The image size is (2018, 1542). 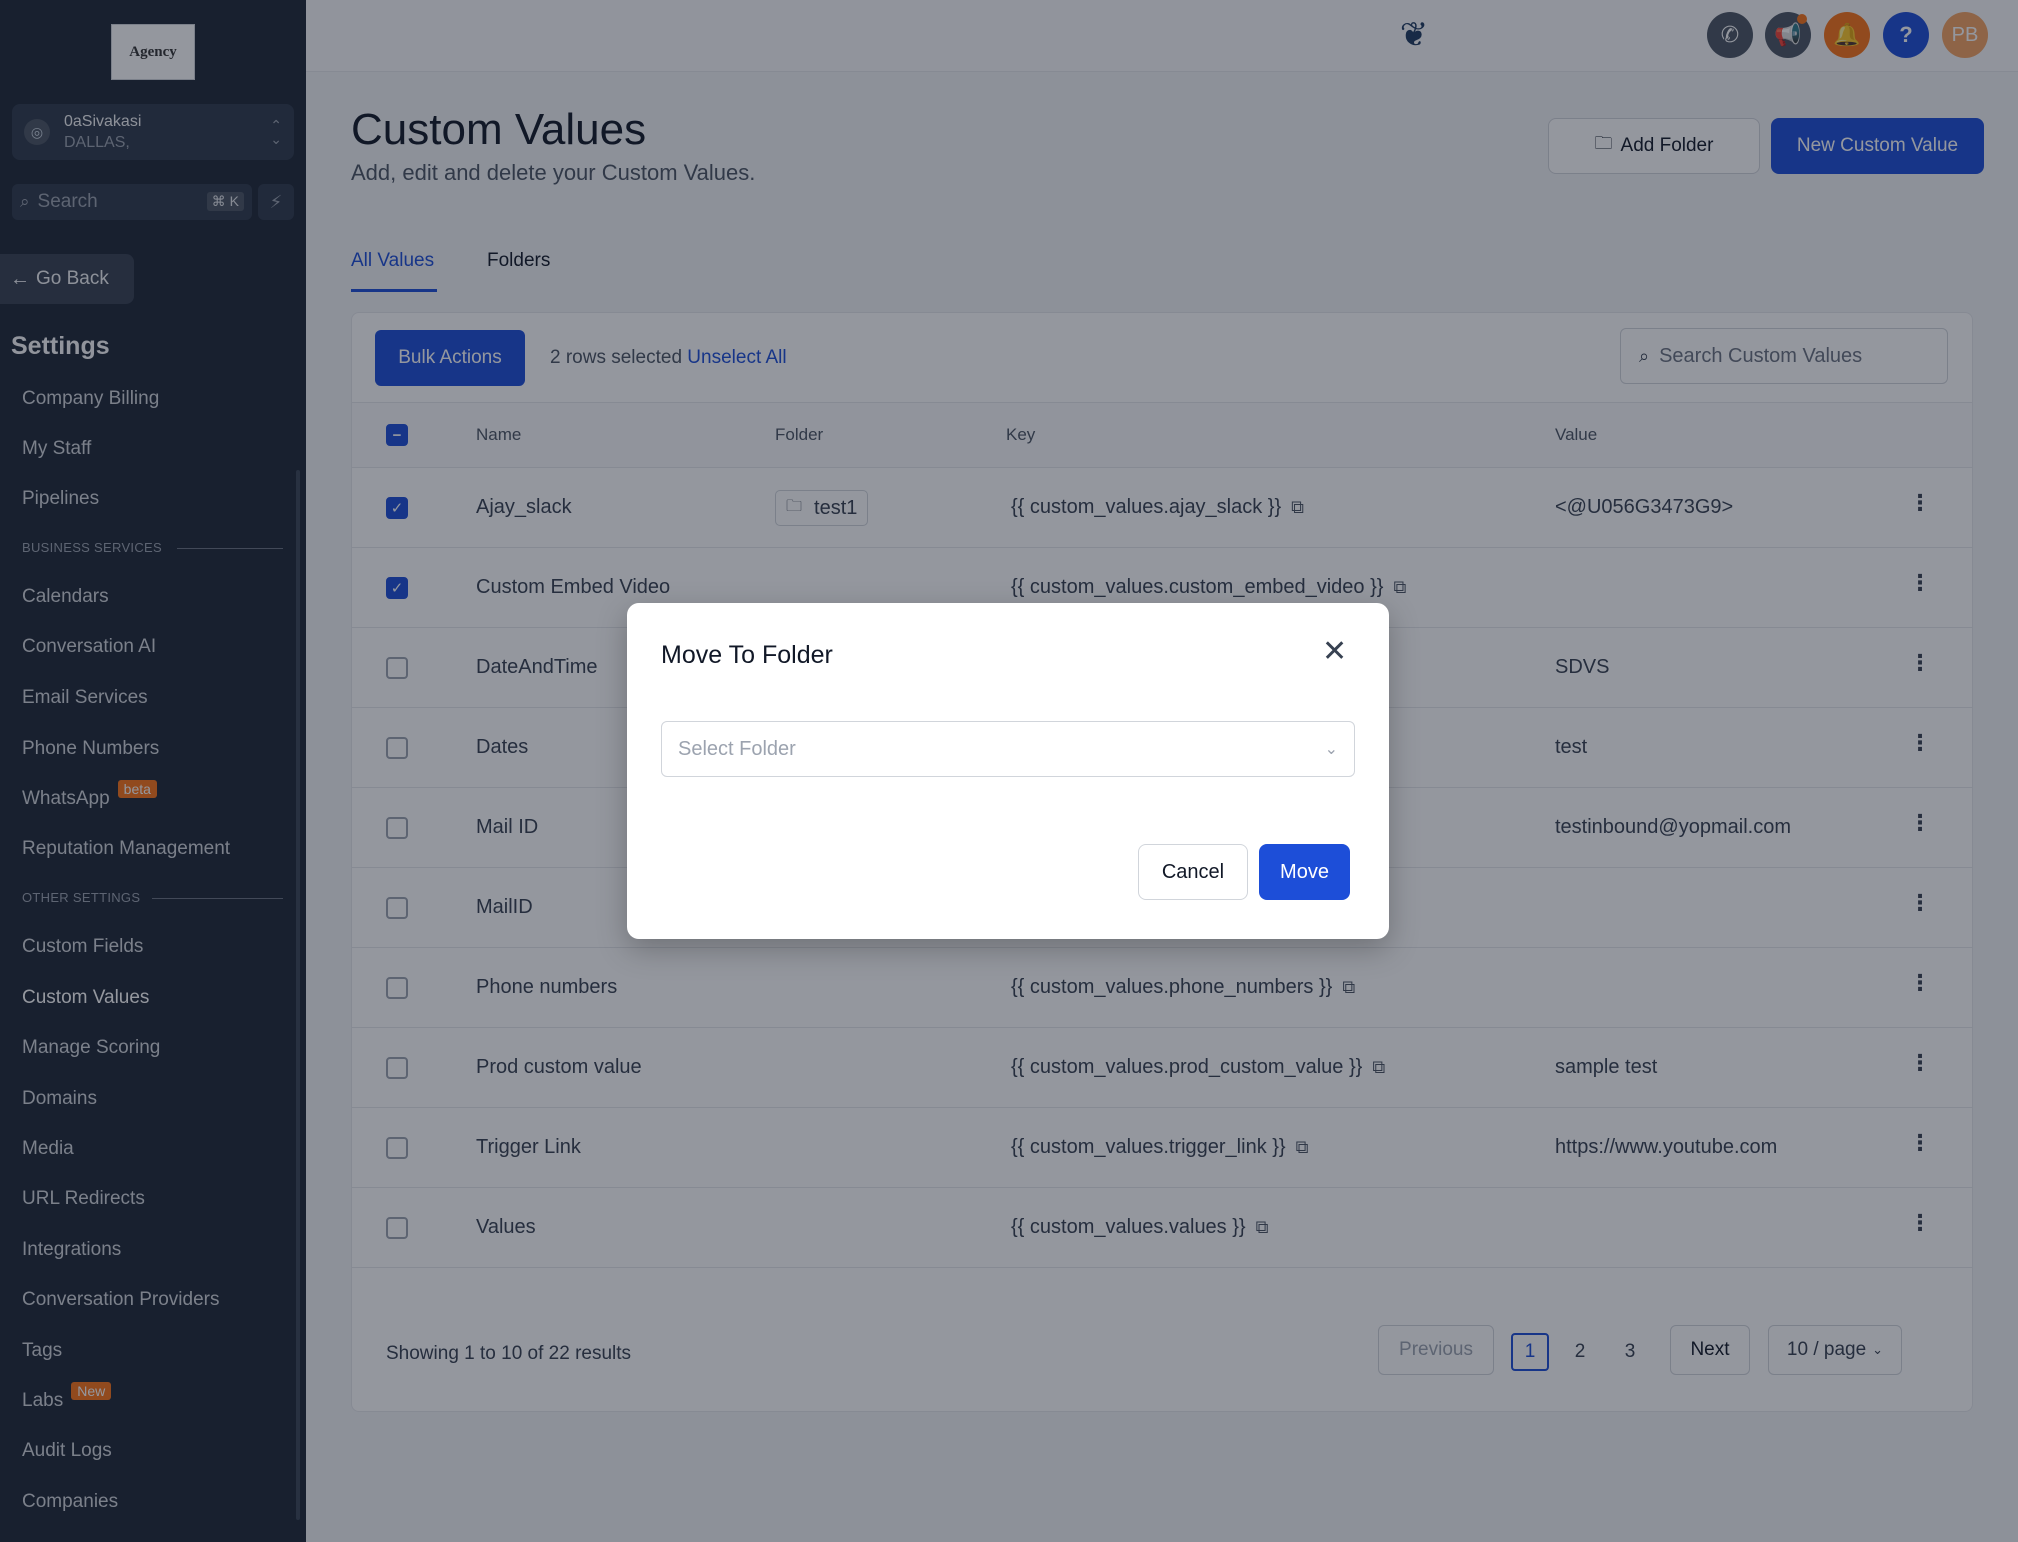 What do you see at coordinates (1193, 872) in the screenshot?
I see `cancel-button: Cancel` at bounding box center [1193, 872].